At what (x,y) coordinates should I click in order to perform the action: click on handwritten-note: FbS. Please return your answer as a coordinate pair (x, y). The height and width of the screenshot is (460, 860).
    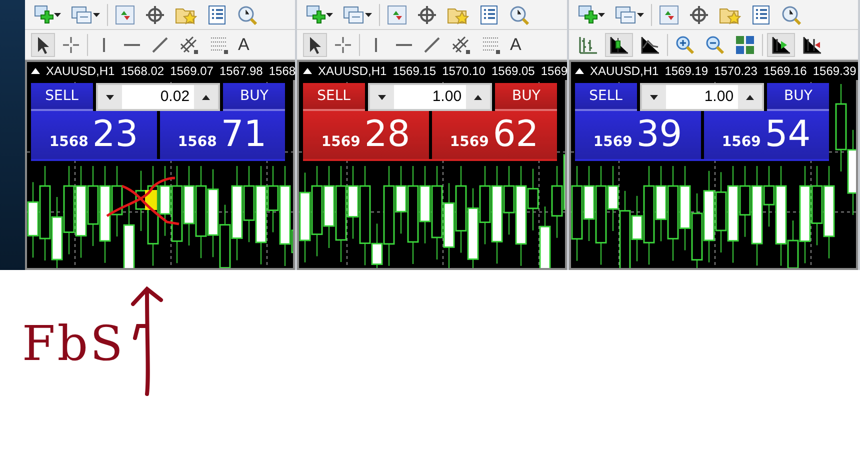
    Looking at the image, I should click on (73, 344).